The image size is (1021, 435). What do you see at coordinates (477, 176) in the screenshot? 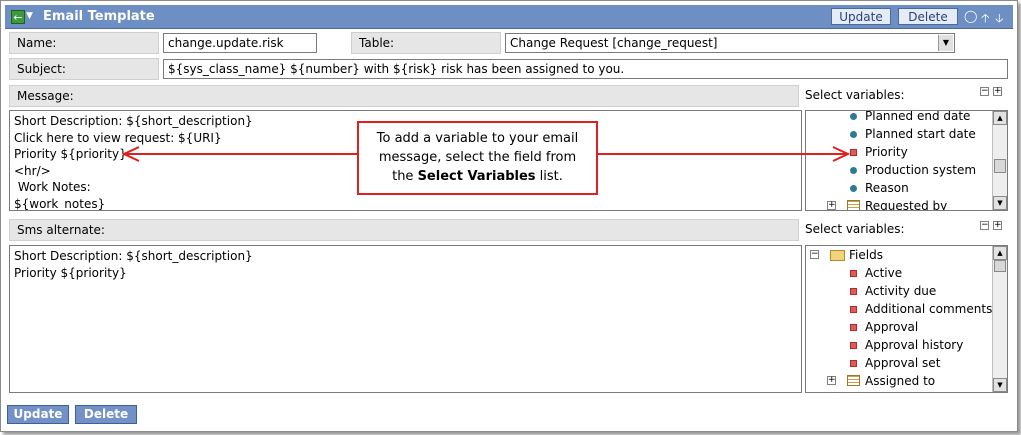
I see `callout-line: the Select Variables list.` at bounding box center [477, 176].